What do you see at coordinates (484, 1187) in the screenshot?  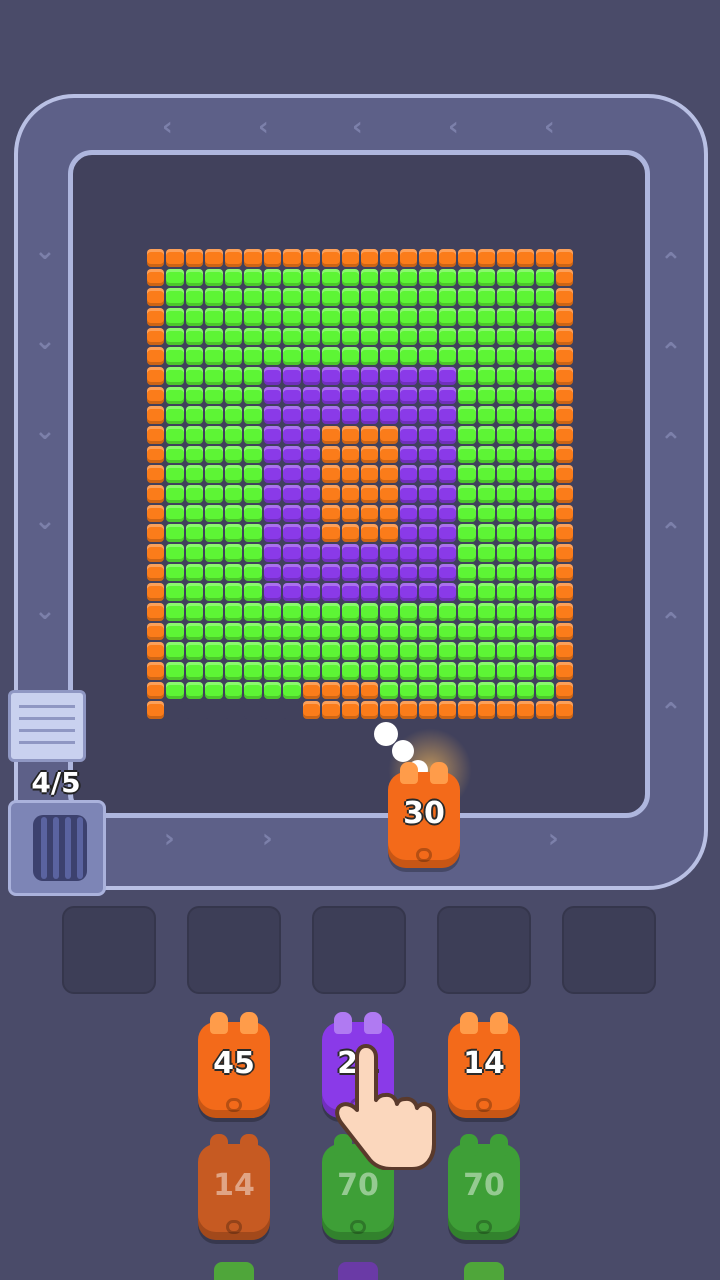 I see `queue-shooter: 70` at bounding box center [484, 1187].